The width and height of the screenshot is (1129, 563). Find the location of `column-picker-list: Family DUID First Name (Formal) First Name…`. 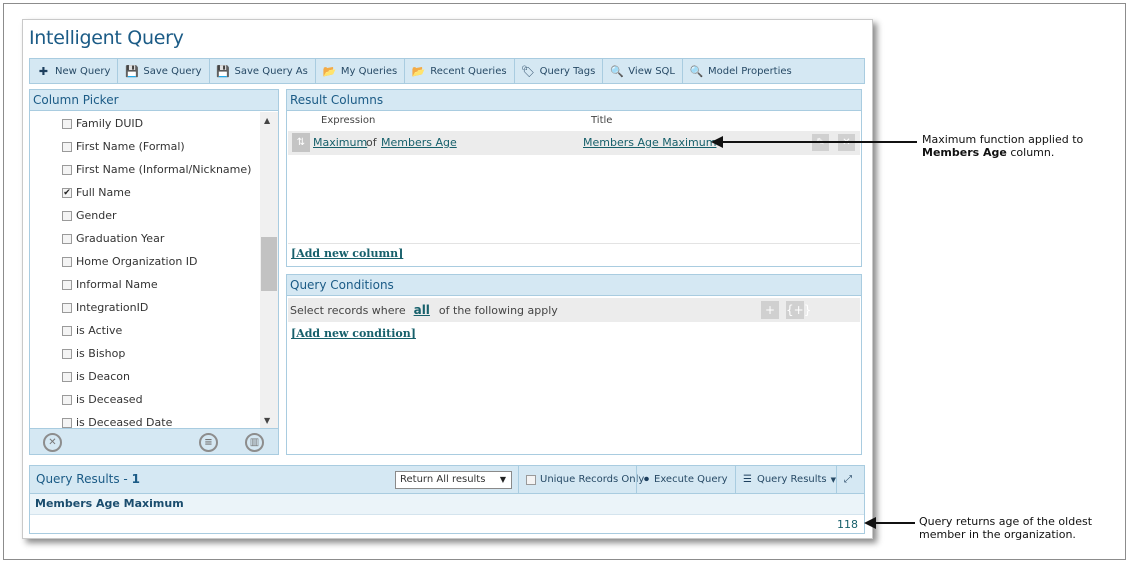

column-picker-list: Family DUID First Name (Formal) First Name… is located at coordinates (145, 270).